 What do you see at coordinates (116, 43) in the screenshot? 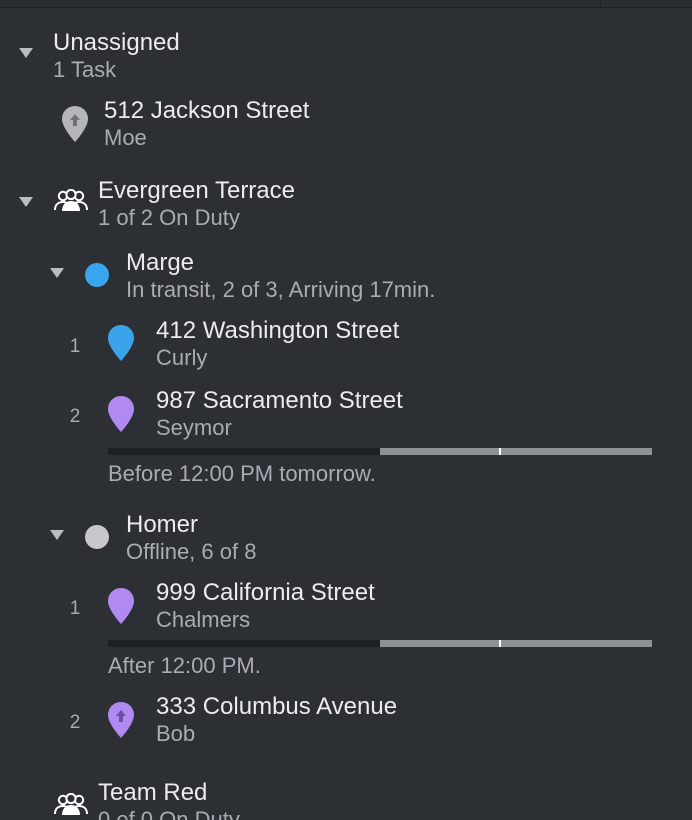
I see `group-title-unassigned: Unassigned` at bounding box center [116, 43].